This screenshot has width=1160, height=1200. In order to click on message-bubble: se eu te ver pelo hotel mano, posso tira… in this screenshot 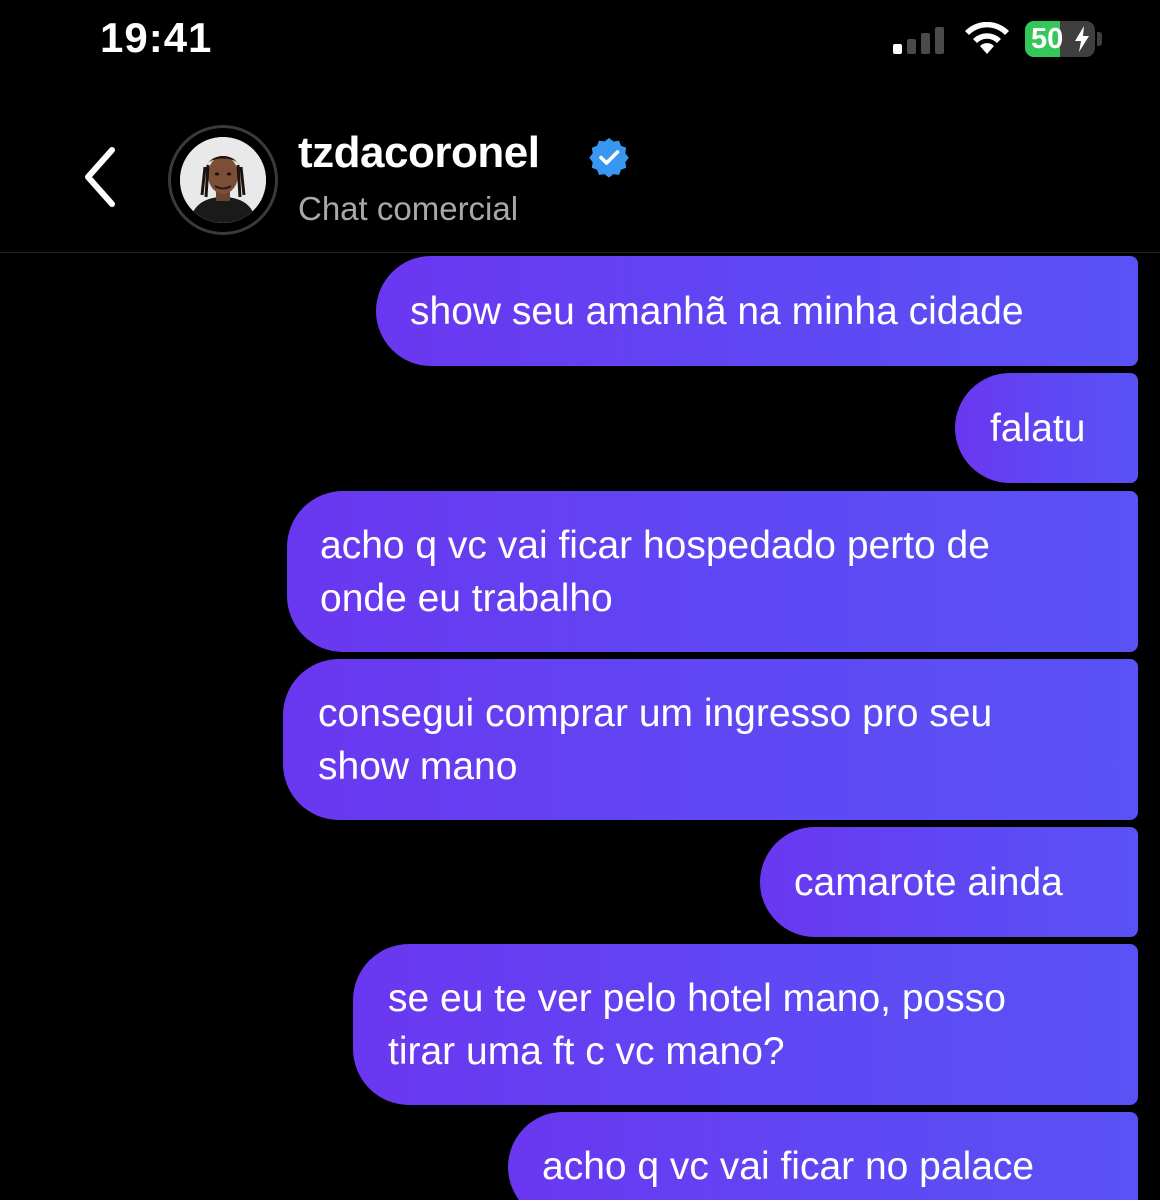, I will do `click(745, 1024)`.